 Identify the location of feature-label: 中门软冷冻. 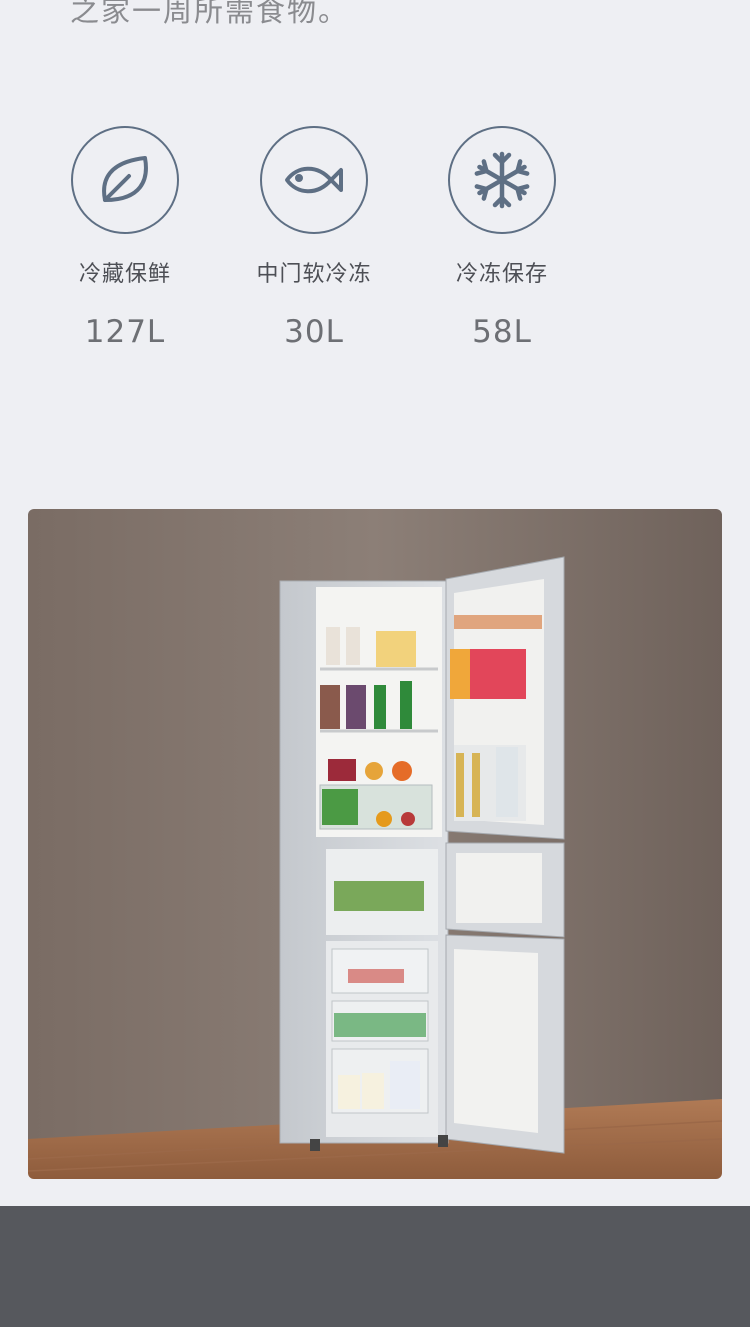
(314, 274).